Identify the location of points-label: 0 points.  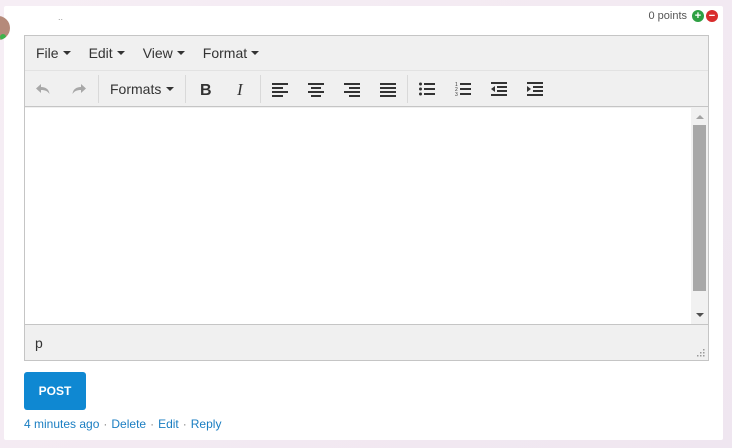
(667, 16).